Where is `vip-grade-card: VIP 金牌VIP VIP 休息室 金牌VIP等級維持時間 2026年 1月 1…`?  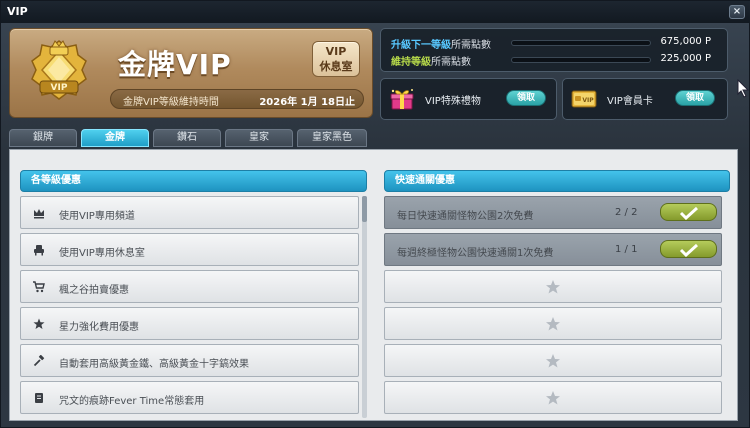 vip-grade-card: VIP 金牌VIP VIP 休息室 金牌VIP等級維持時間 2026年 1月 1… is located at coordinates (191, 73).